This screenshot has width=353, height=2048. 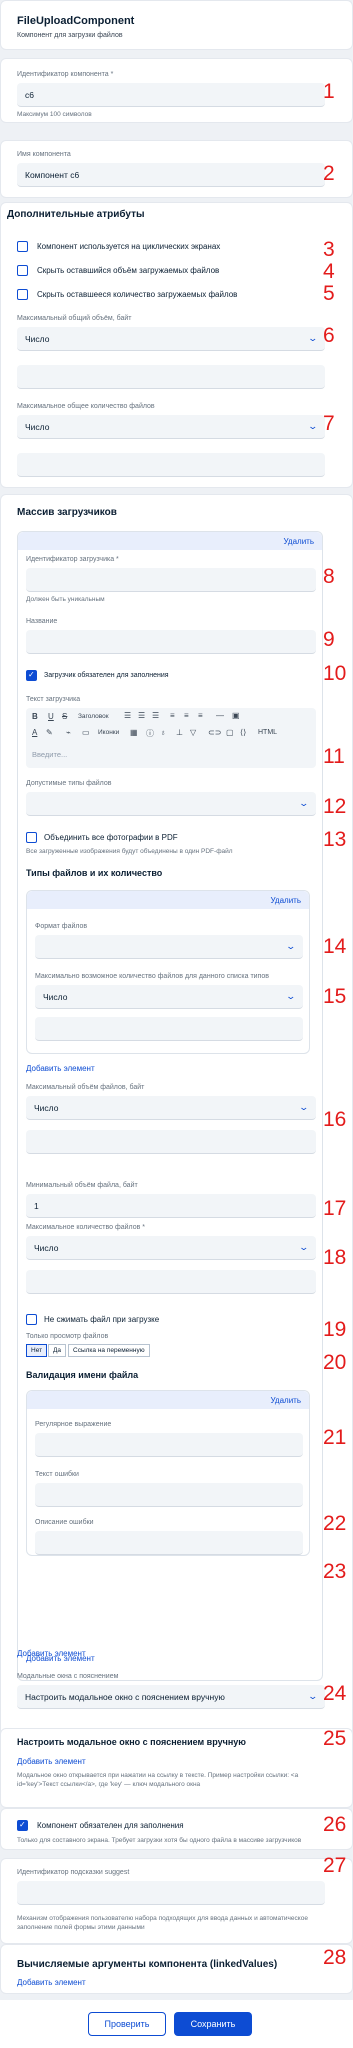 I want to click on embed-icon: ⊂⊃, so click(x=214, y=732).